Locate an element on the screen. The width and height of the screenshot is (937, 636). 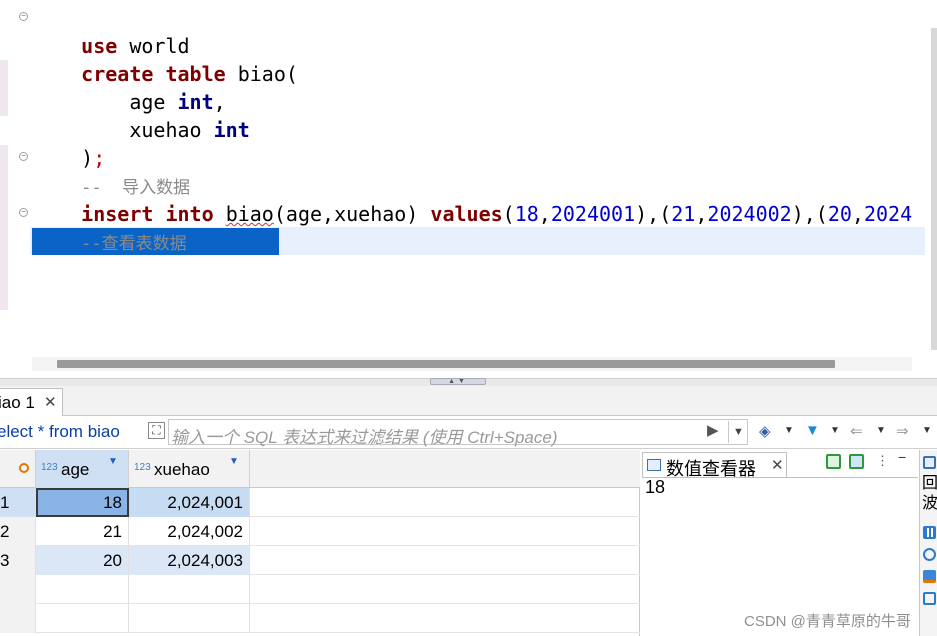
column-name: age is located at coordinates (75, 469).